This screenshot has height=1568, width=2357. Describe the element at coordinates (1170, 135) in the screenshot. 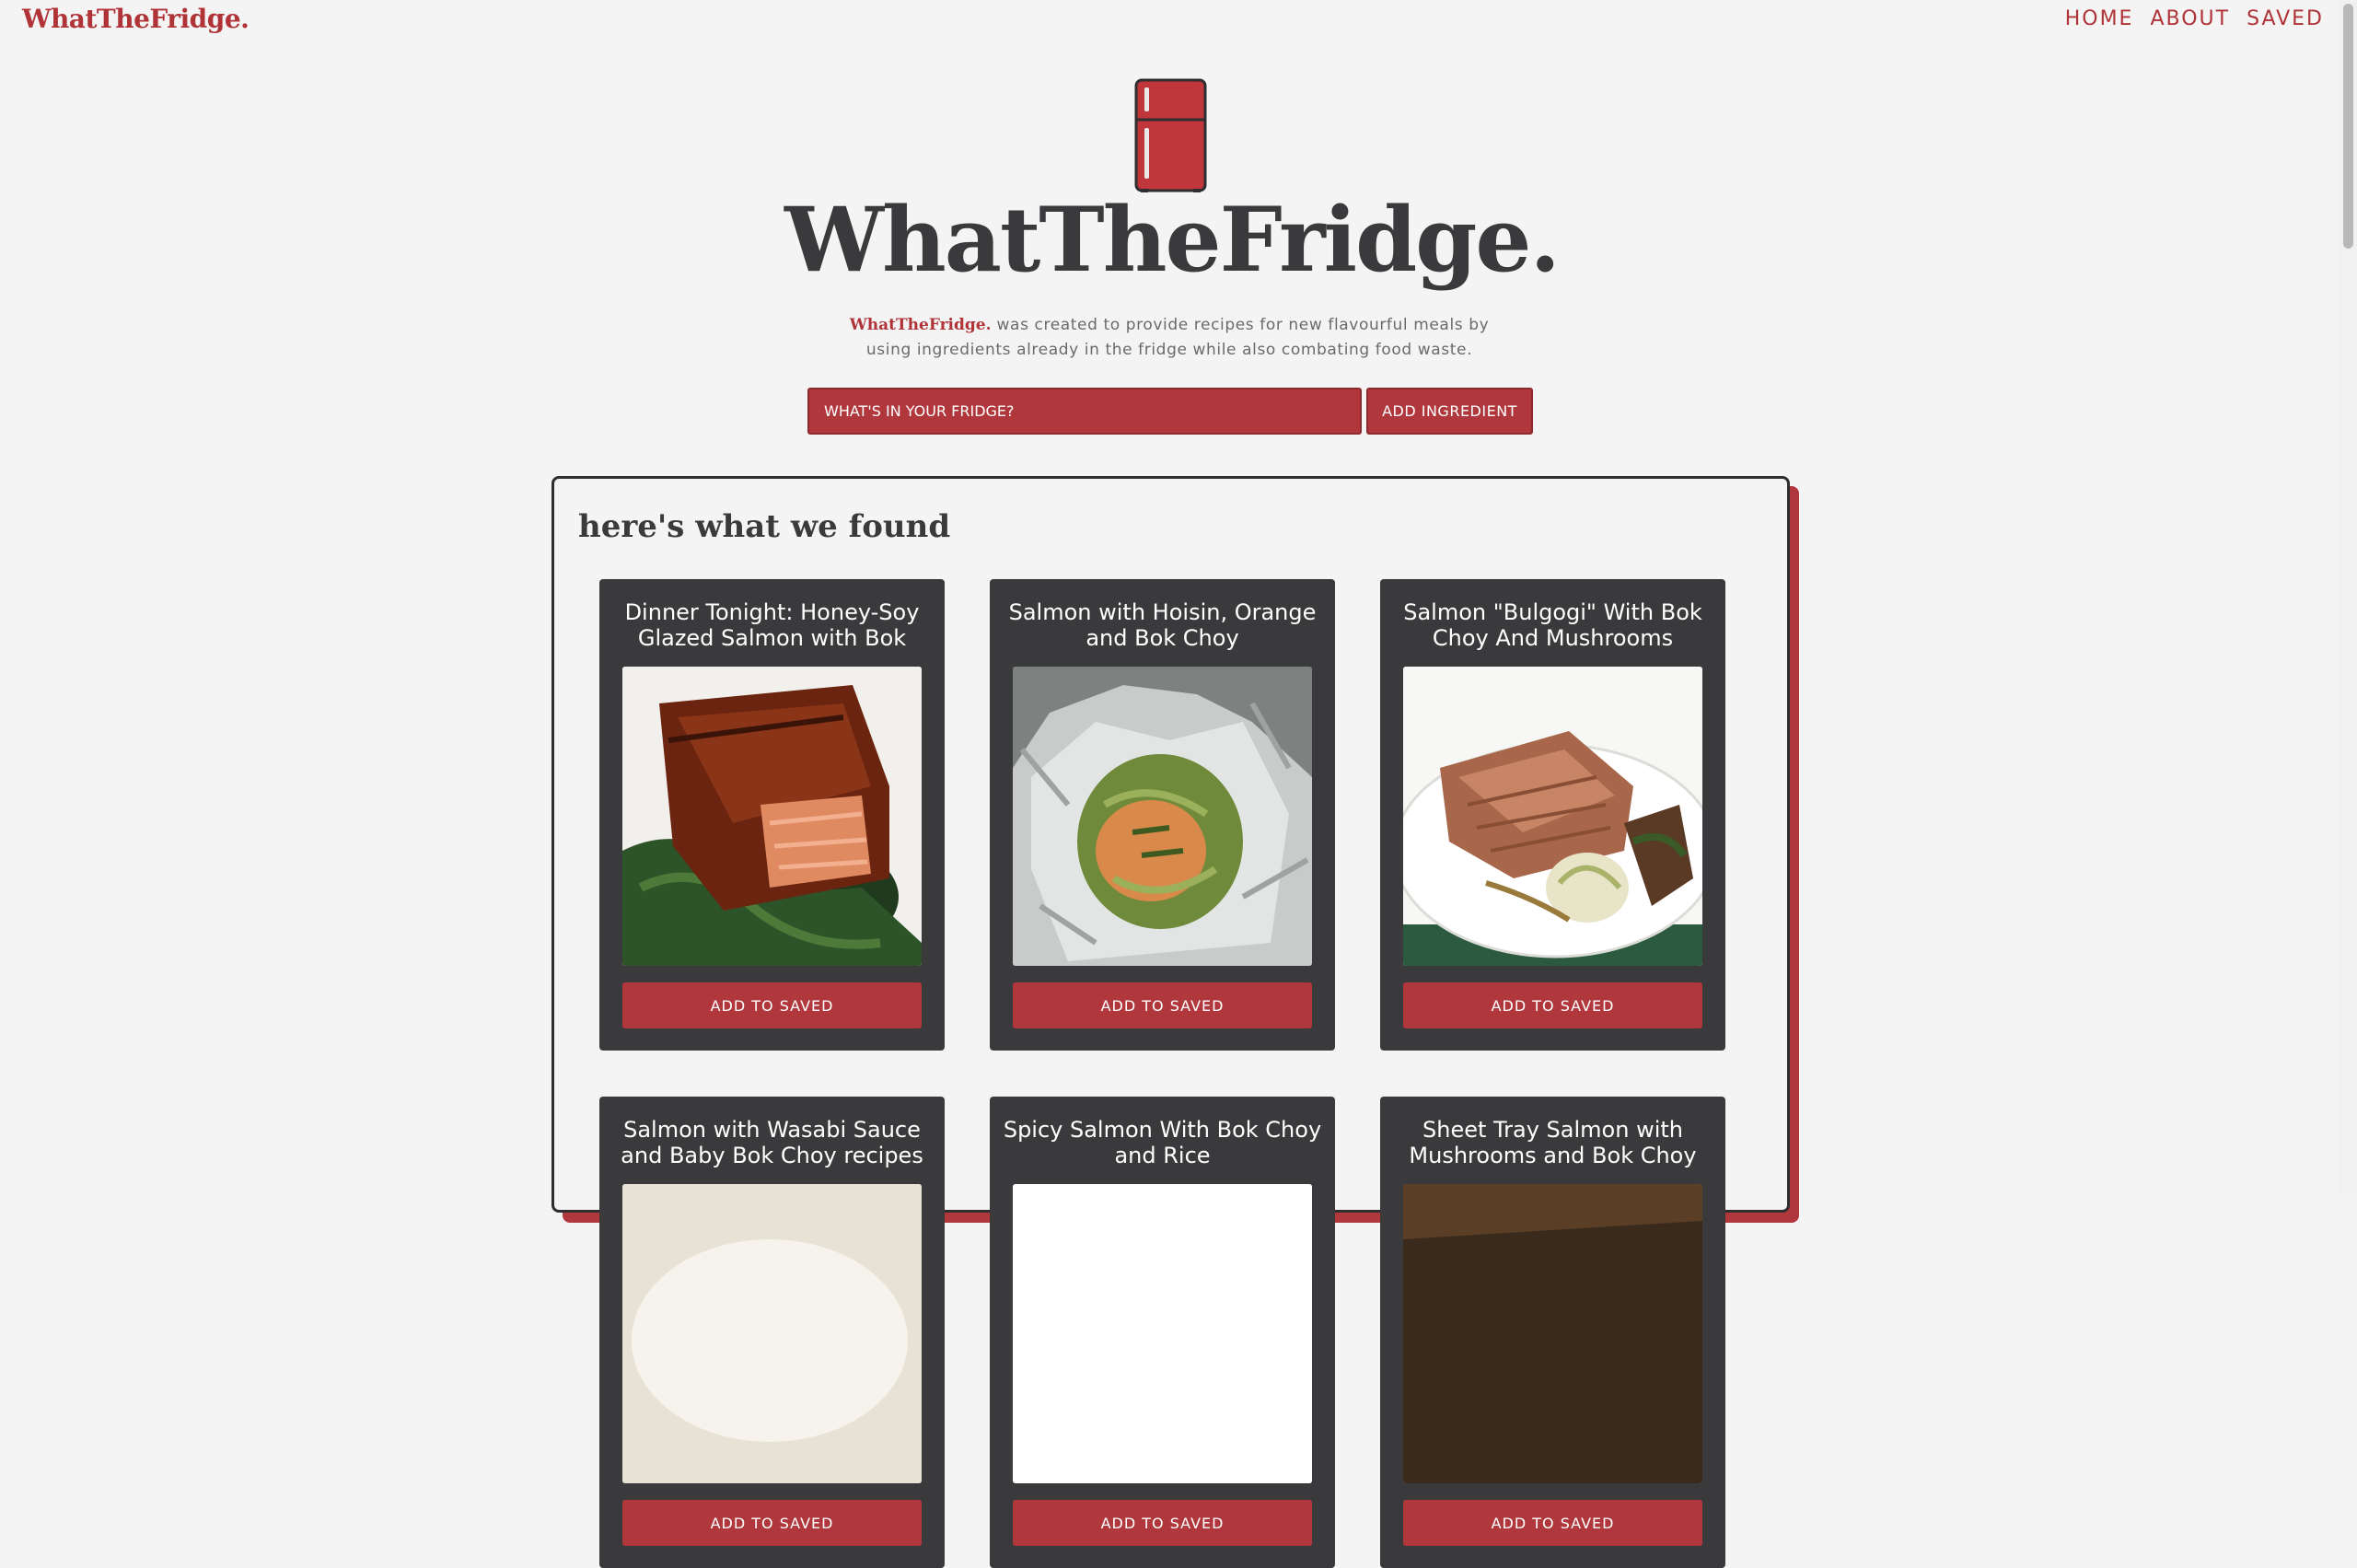

I see `fridge-logo-icon` at that location.